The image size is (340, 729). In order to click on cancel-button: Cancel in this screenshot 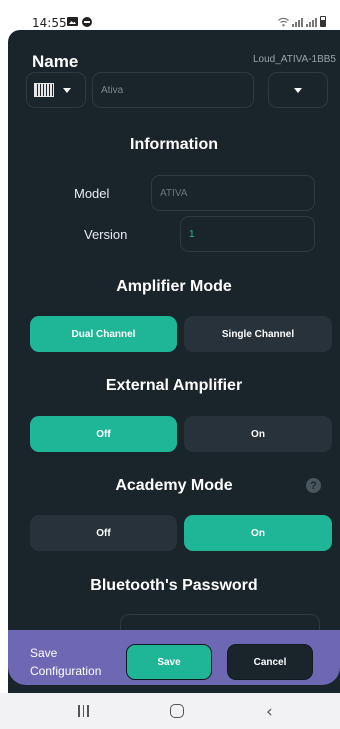, I will do `click(270, 662)`.